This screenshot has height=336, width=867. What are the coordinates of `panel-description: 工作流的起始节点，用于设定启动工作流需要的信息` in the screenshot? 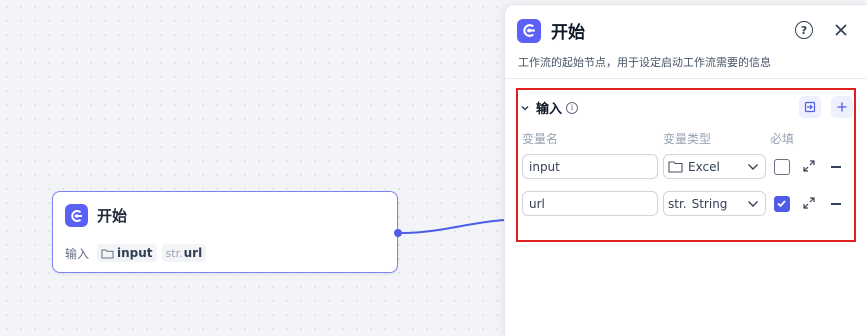 It's located at (644, 62).